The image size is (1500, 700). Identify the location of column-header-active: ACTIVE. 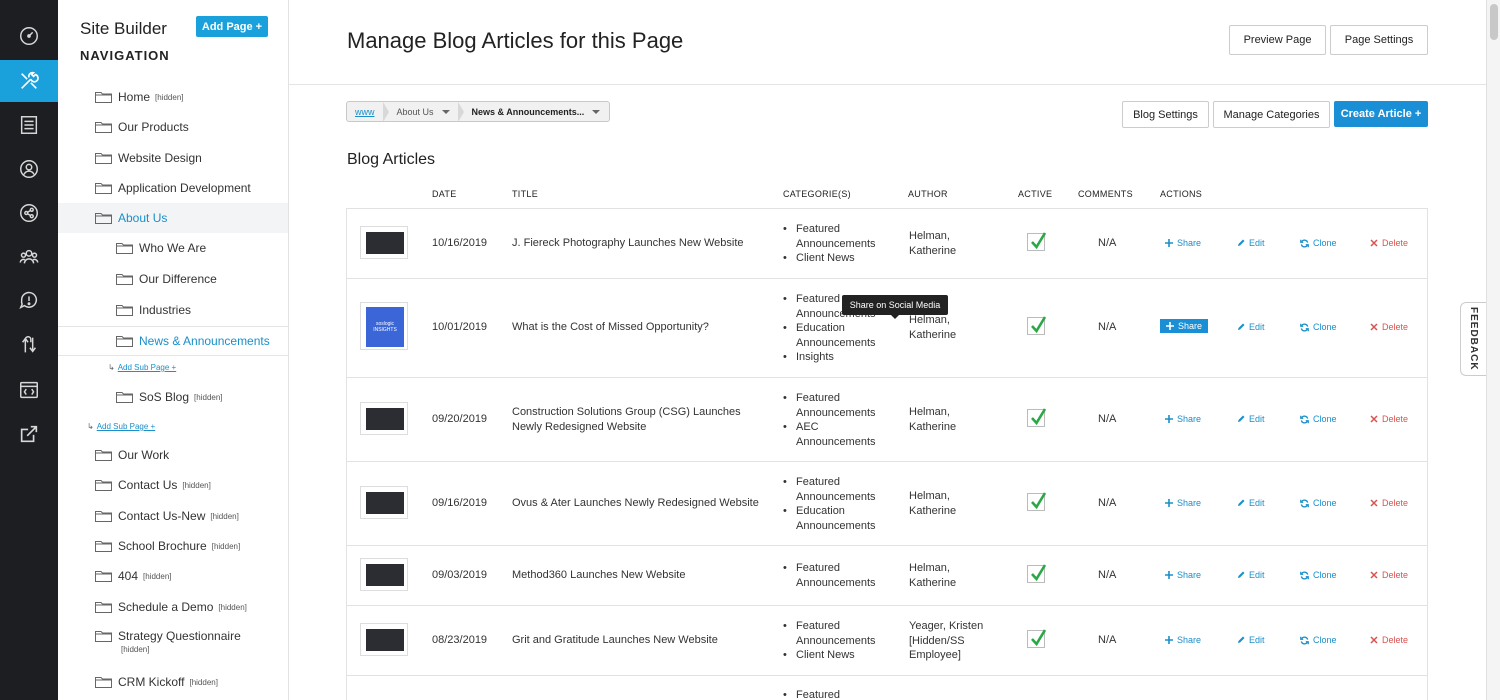
(1035, 194).